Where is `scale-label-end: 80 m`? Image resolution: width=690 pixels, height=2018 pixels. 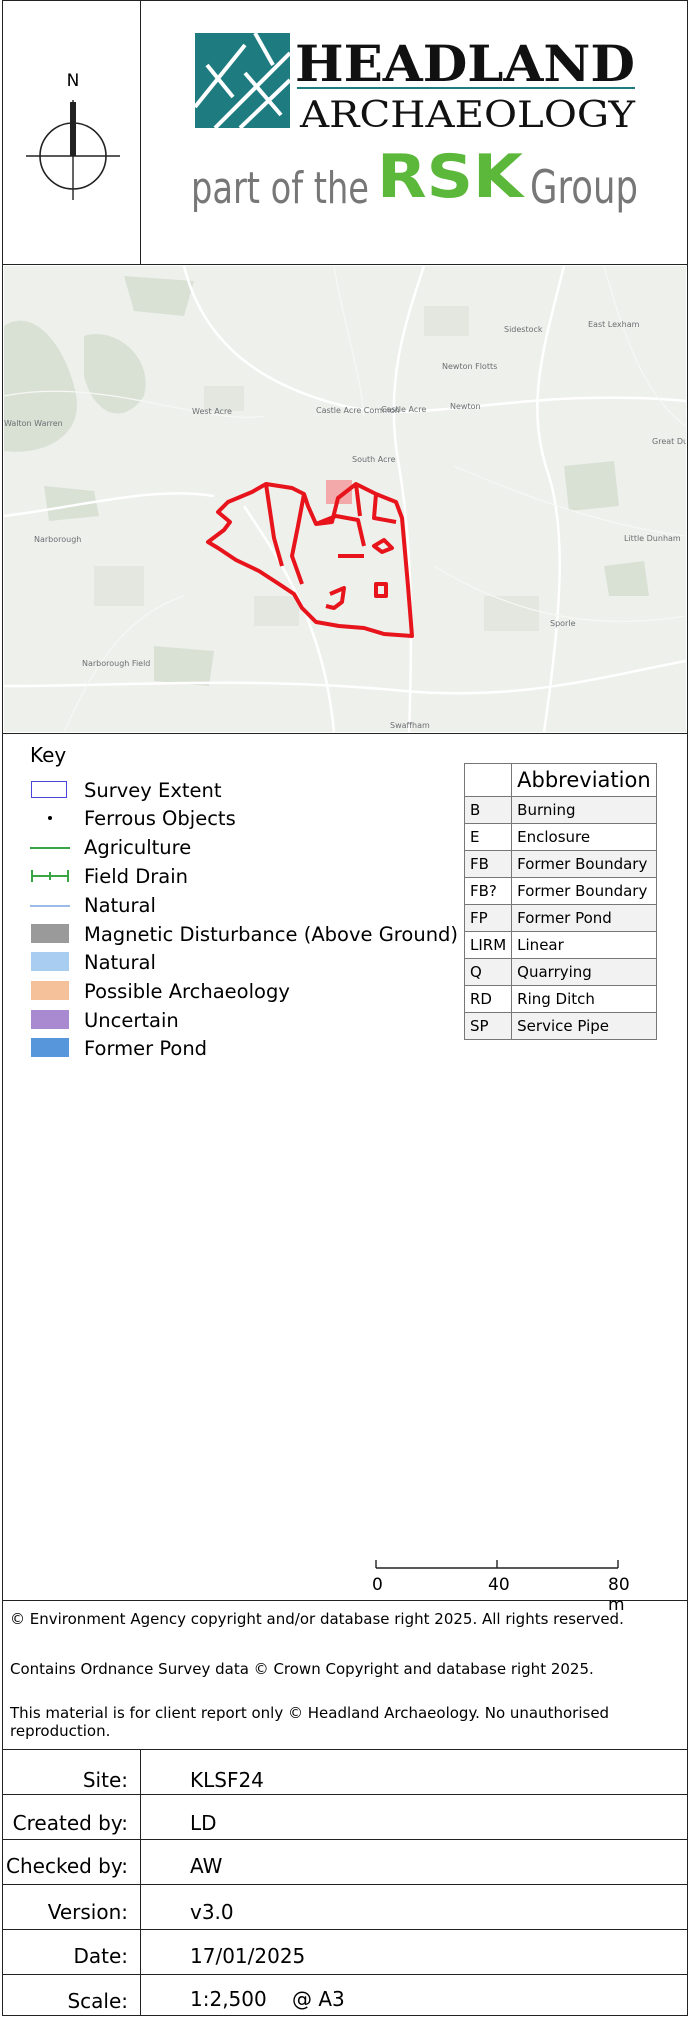 scale-label-end: 80 m is located at coordinates (619, 1595).